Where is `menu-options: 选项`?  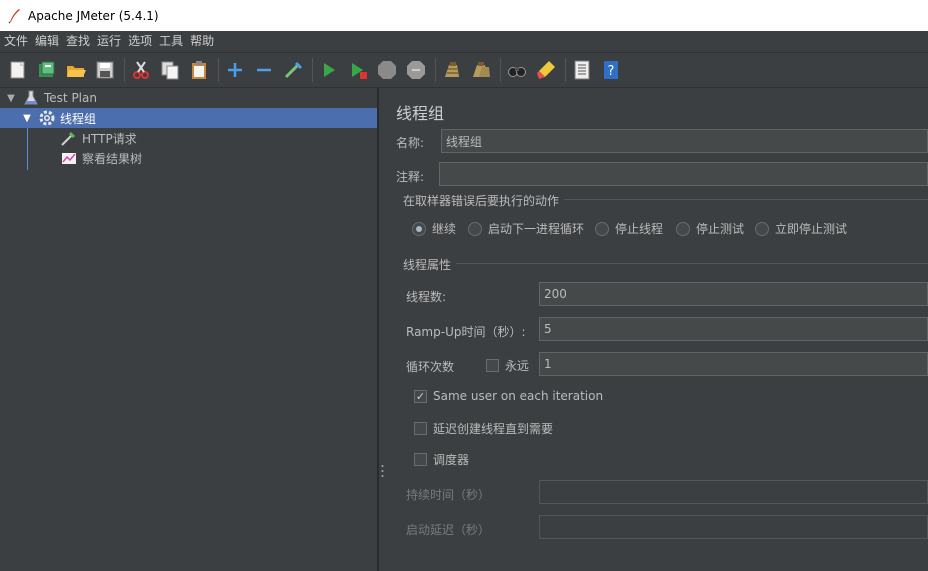
menu-options: 选项 is located at coordinates (140, 41).